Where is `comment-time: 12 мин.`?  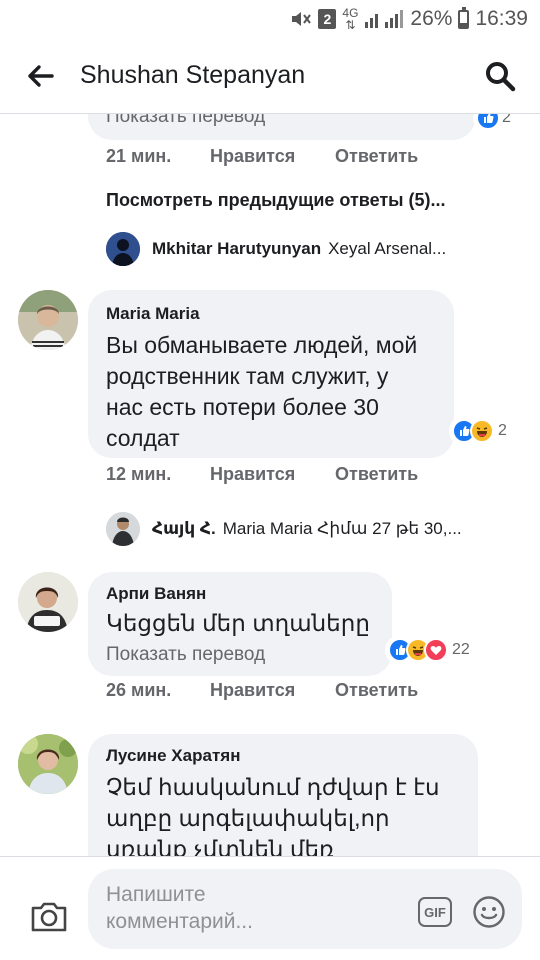 comment-time: 12 мин. is located at coordinates (139, 474).